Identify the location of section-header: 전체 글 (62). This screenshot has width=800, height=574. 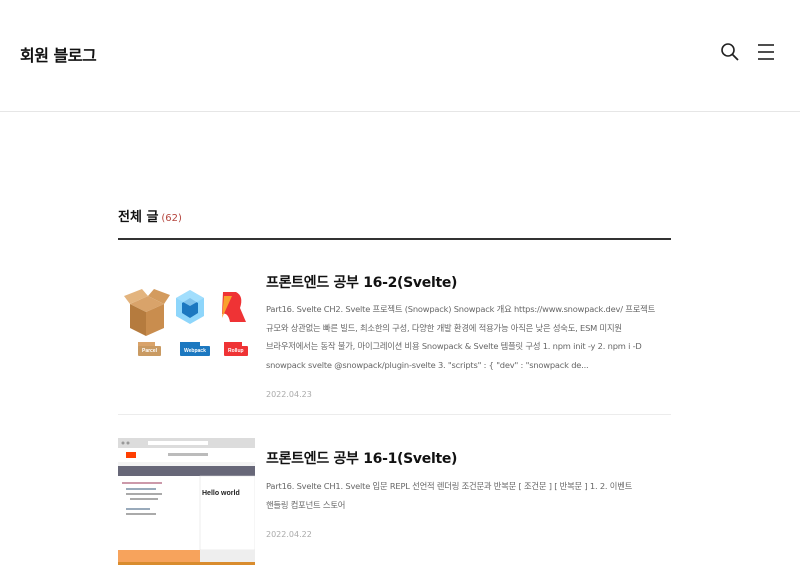
(394, 223).